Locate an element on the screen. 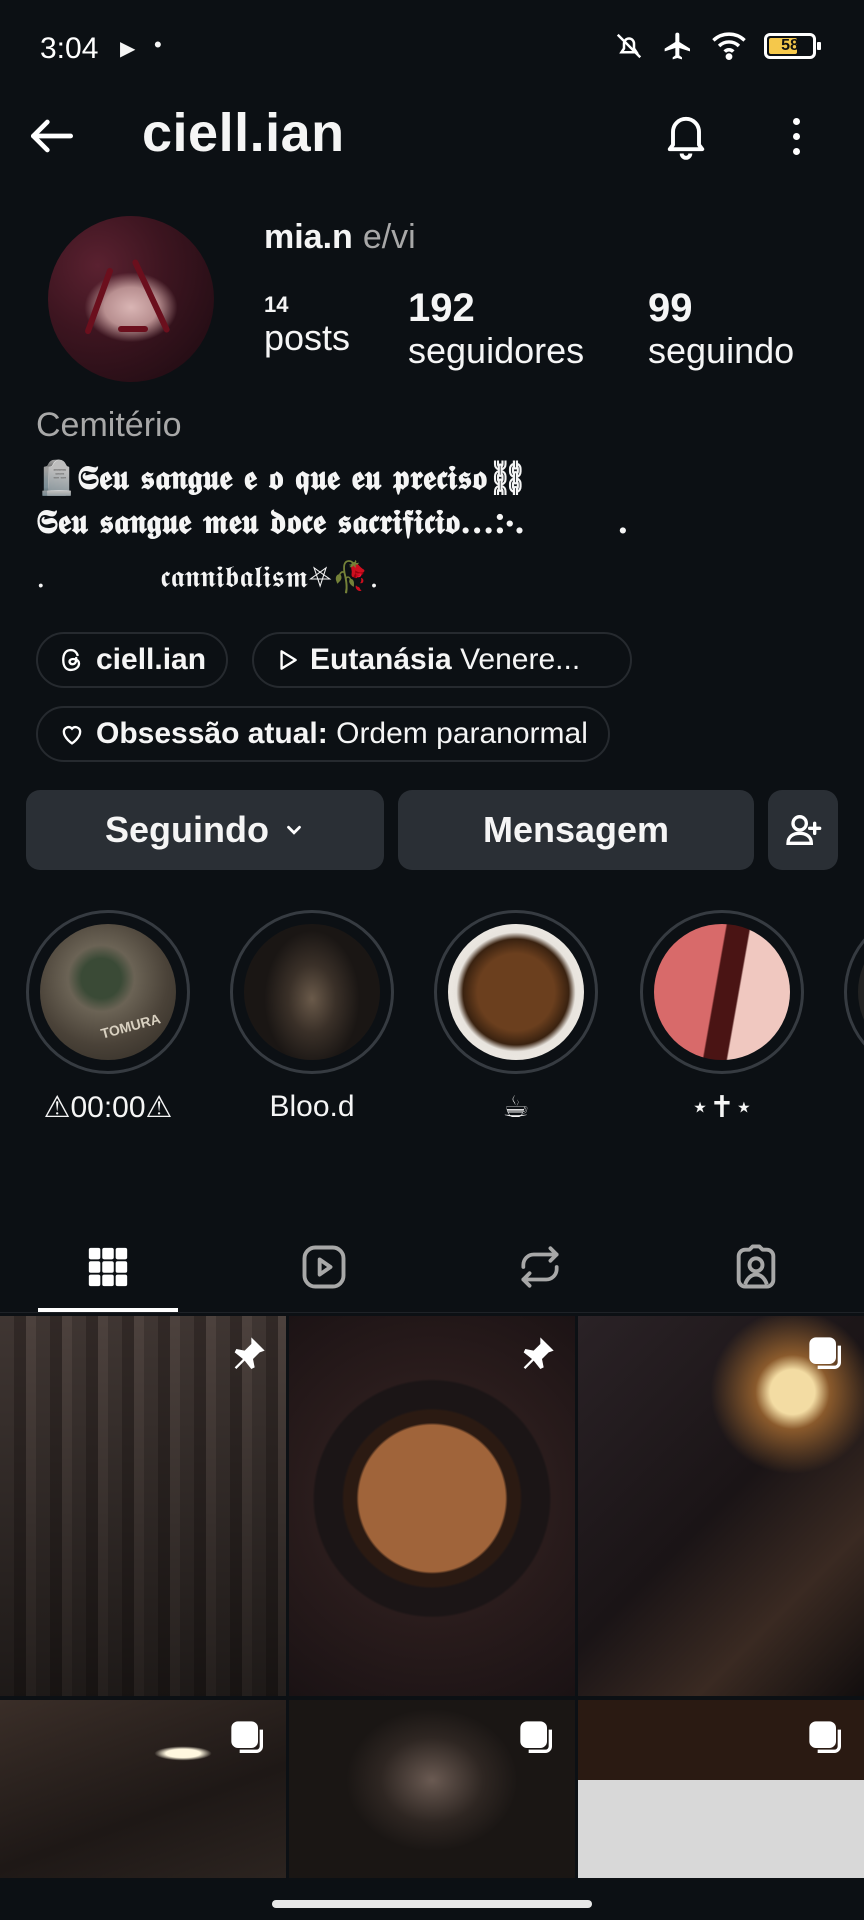 The width and height of the screenshot is (864, 1920). notifications-button is located at coordinates (688, 136).